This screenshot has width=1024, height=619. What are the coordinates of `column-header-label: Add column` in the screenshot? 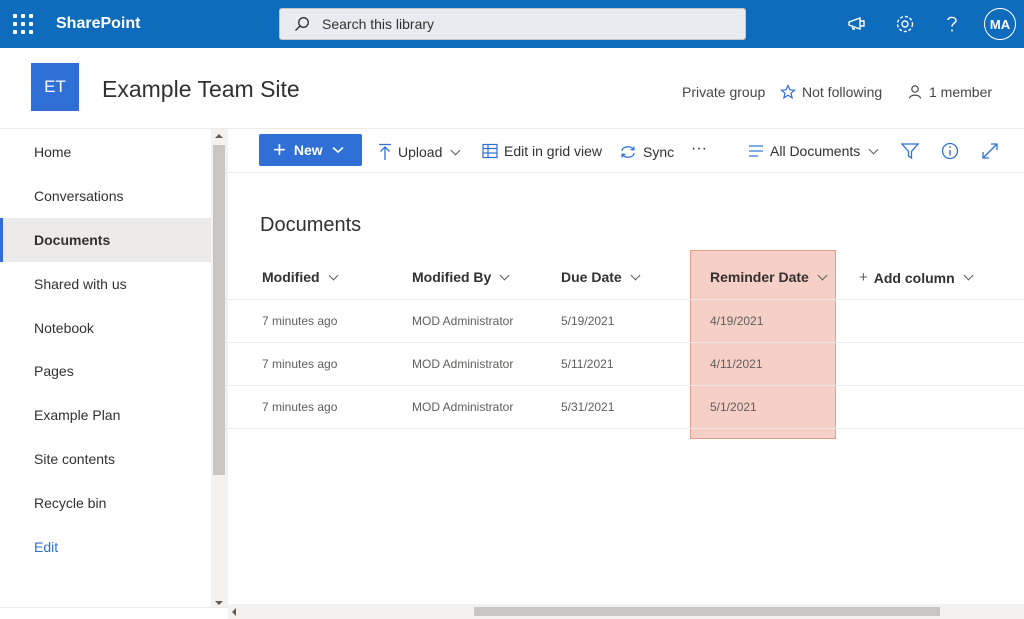 It's located at (914, 277).